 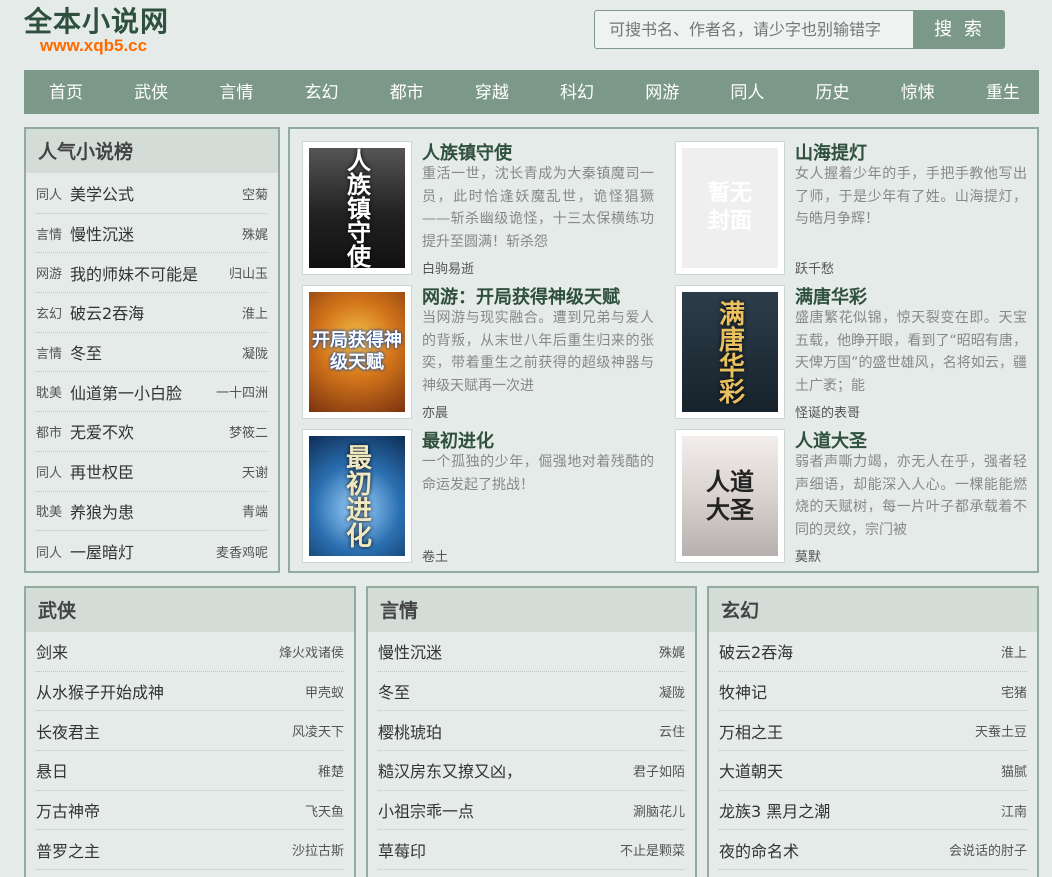 I want to click on book-title-link: 夜的命名术, so click(x=832, y=850).